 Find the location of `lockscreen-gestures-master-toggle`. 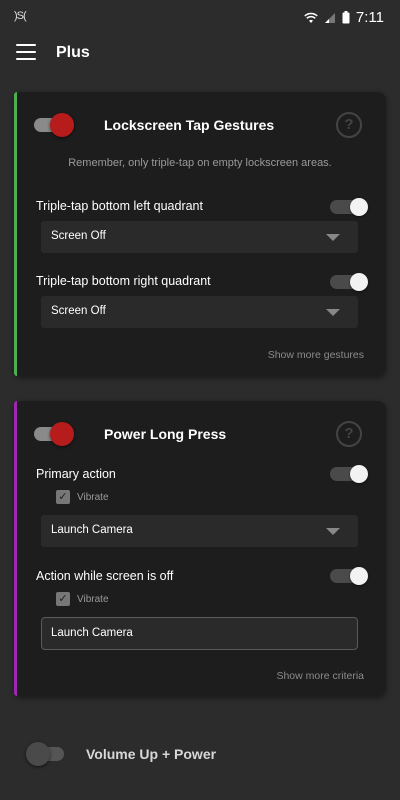

lockscreen-gestures-master-toggle is located at coordinates (54, 125).